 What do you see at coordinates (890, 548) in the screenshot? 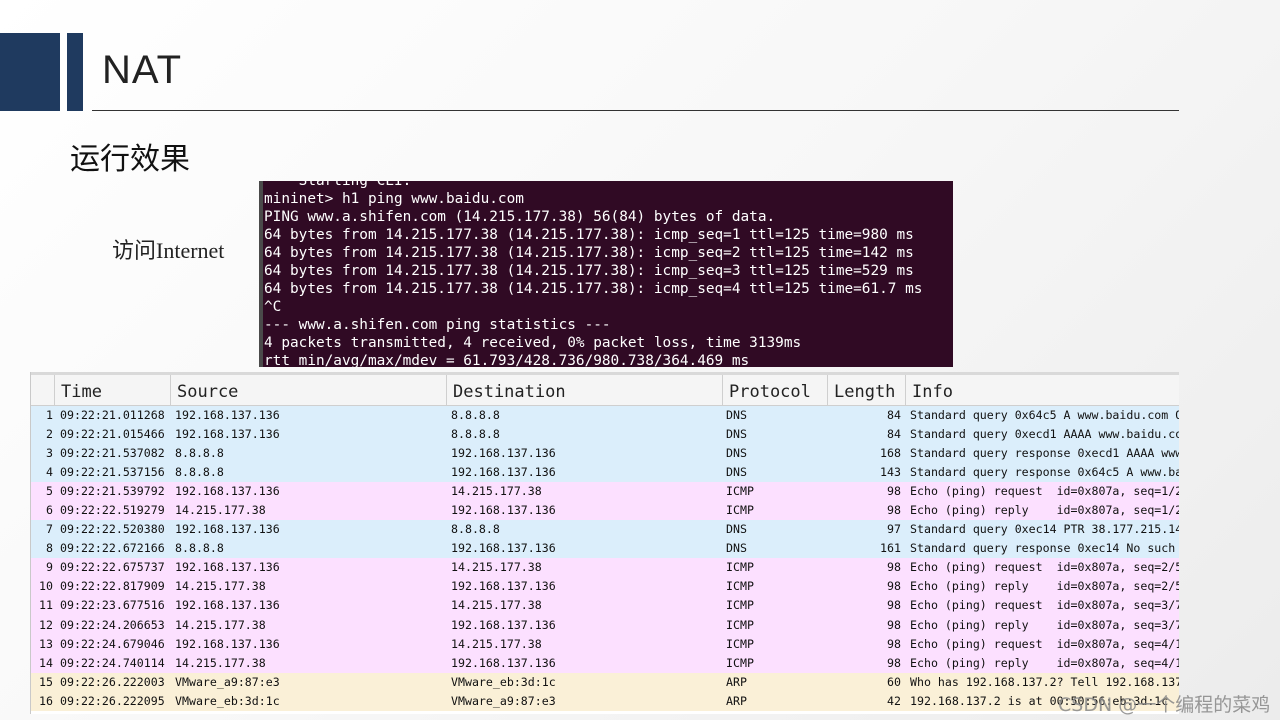
I see `packet-length: 161` at bounding box center [890, 548].